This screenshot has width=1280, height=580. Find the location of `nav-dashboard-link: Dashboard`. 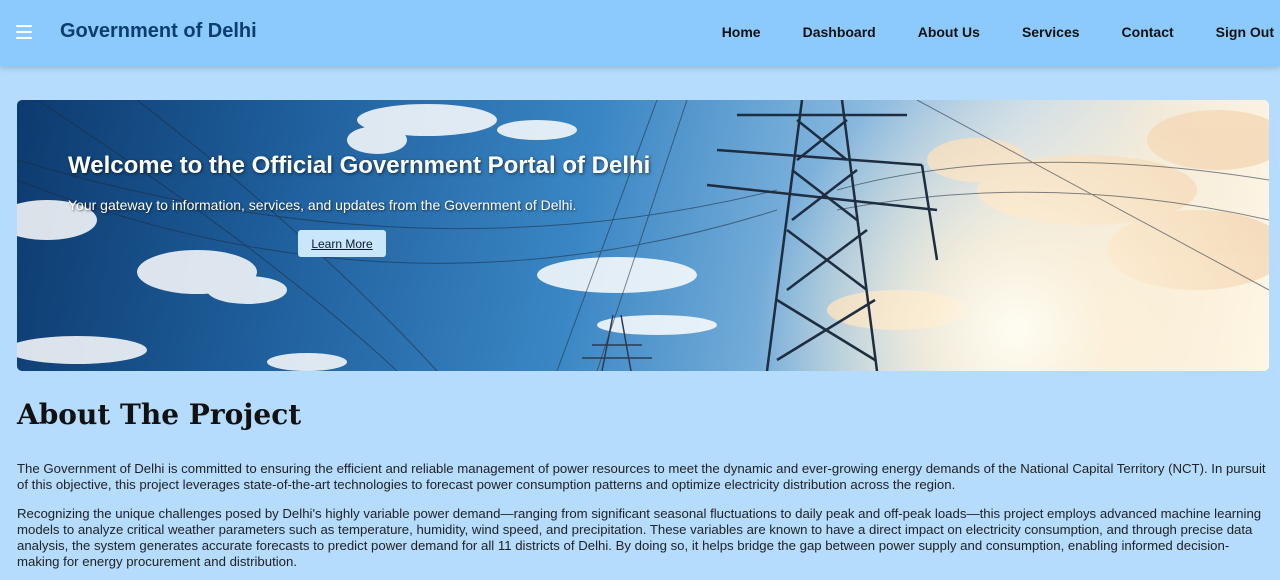

nav-dashboard-link: Dashboard is located at coordinates (839, 32).